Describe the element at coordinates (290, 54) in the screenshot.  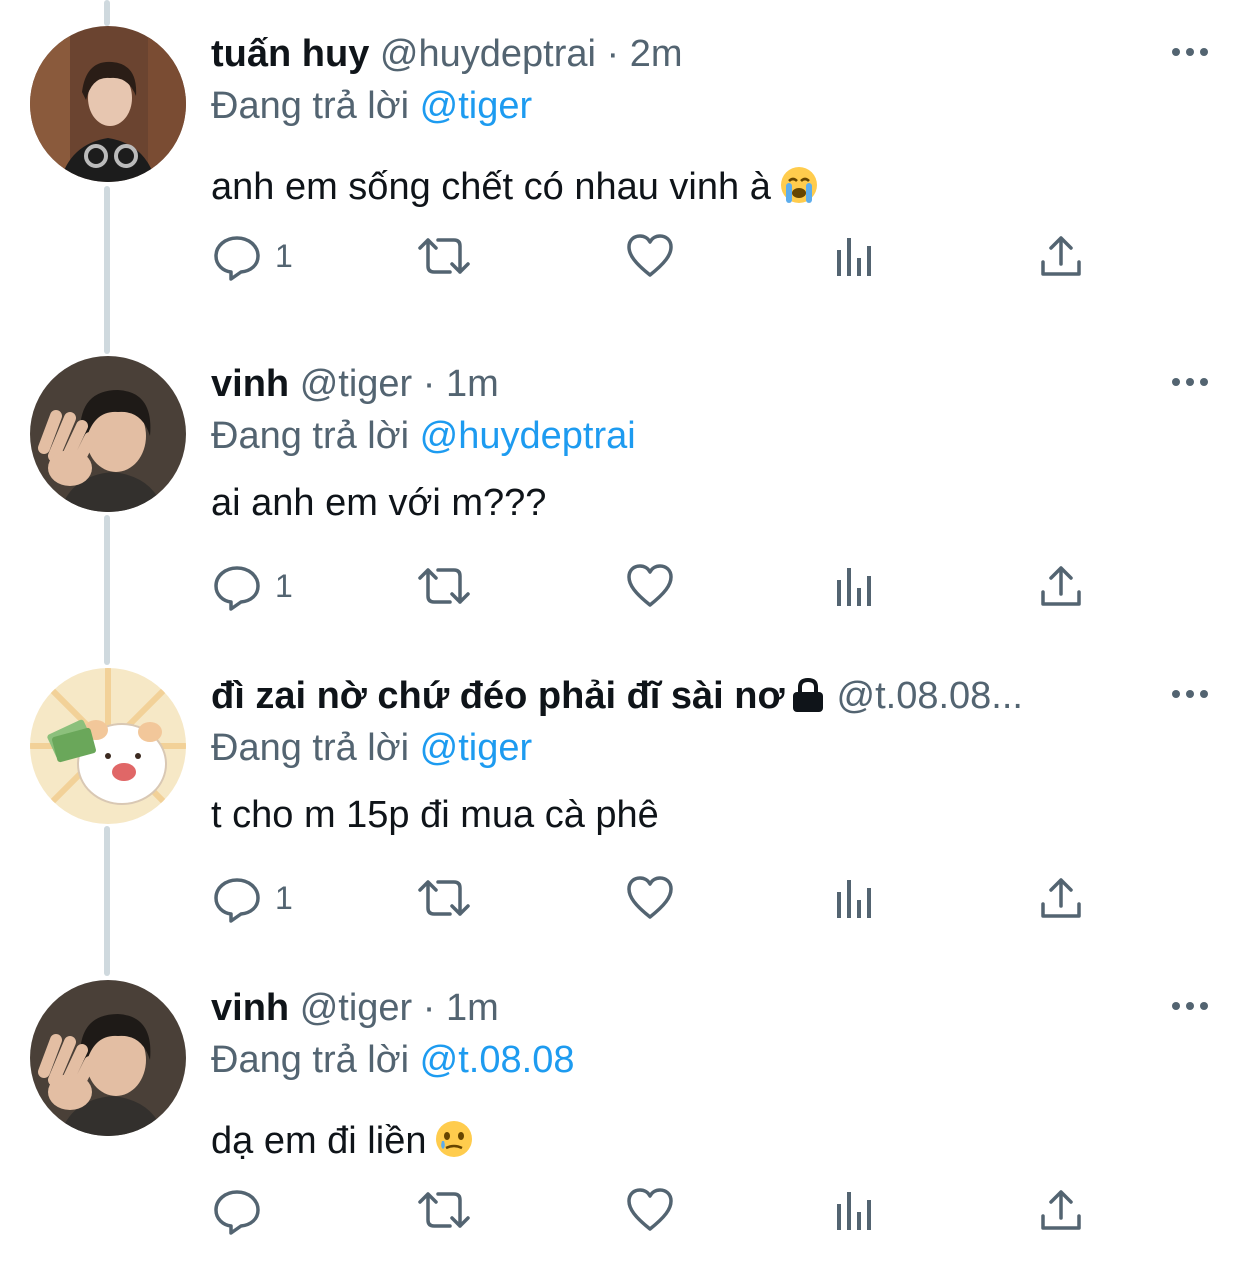
I see `display-name: tuấn huy` at that location.